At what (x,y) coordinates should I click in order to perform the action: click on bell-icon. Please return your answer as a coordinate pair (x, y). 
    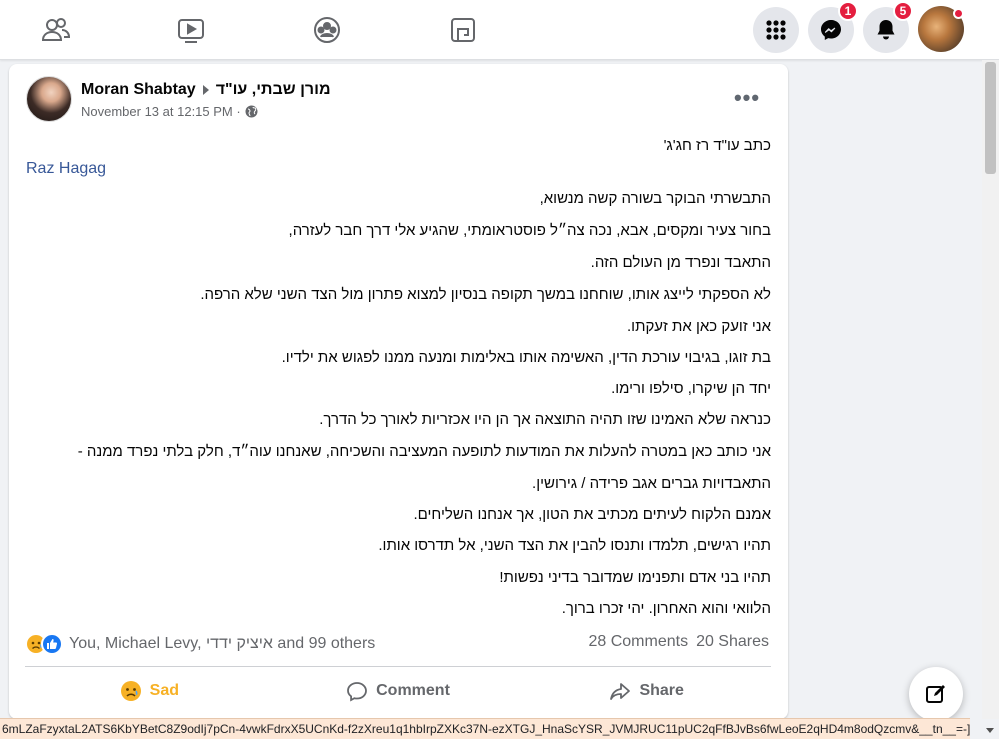
    Looking at the image, I should click on (886, 30).